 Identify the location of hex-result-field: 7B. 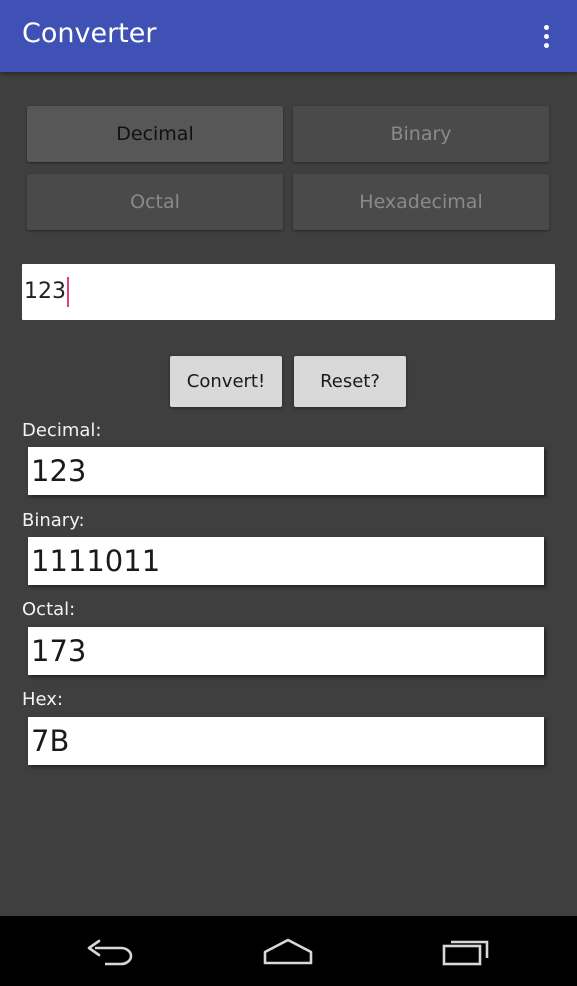
(286, 741).